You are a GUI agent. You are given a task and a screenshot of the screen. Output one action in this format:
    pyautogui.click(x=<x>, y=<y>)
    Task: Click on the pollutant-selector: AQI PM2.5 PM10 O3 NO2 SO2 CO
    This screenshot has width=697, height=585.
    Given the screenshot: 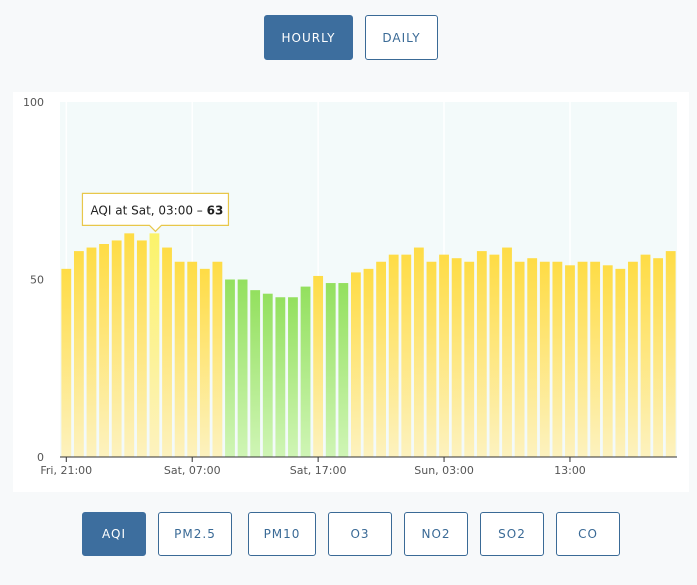 What is the action you would take?
    pyautogui.click(x=348, y=534)
    